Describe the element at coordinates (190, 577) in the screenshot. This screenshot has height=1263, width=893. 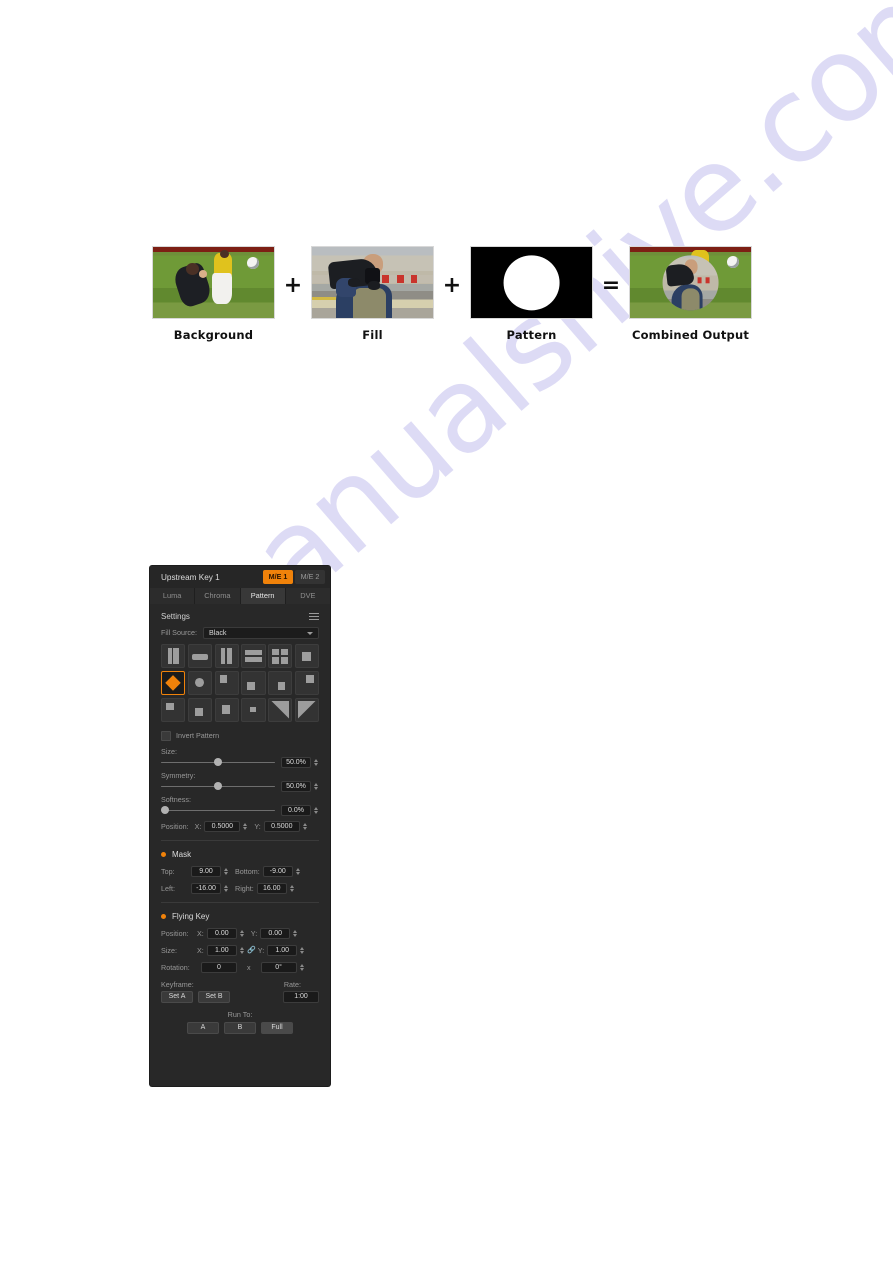
I see `panel-title: Upstream Key 1` at that location.